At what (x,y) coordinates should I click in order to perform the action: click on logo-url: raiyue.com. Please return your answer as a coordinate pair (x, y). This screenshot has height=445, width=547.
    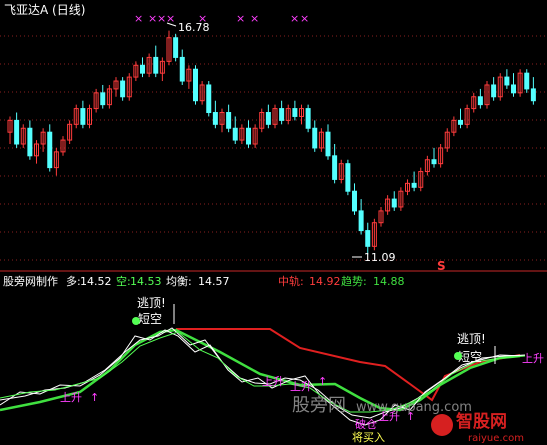
    Looking at the image, I should click on (496, 438).